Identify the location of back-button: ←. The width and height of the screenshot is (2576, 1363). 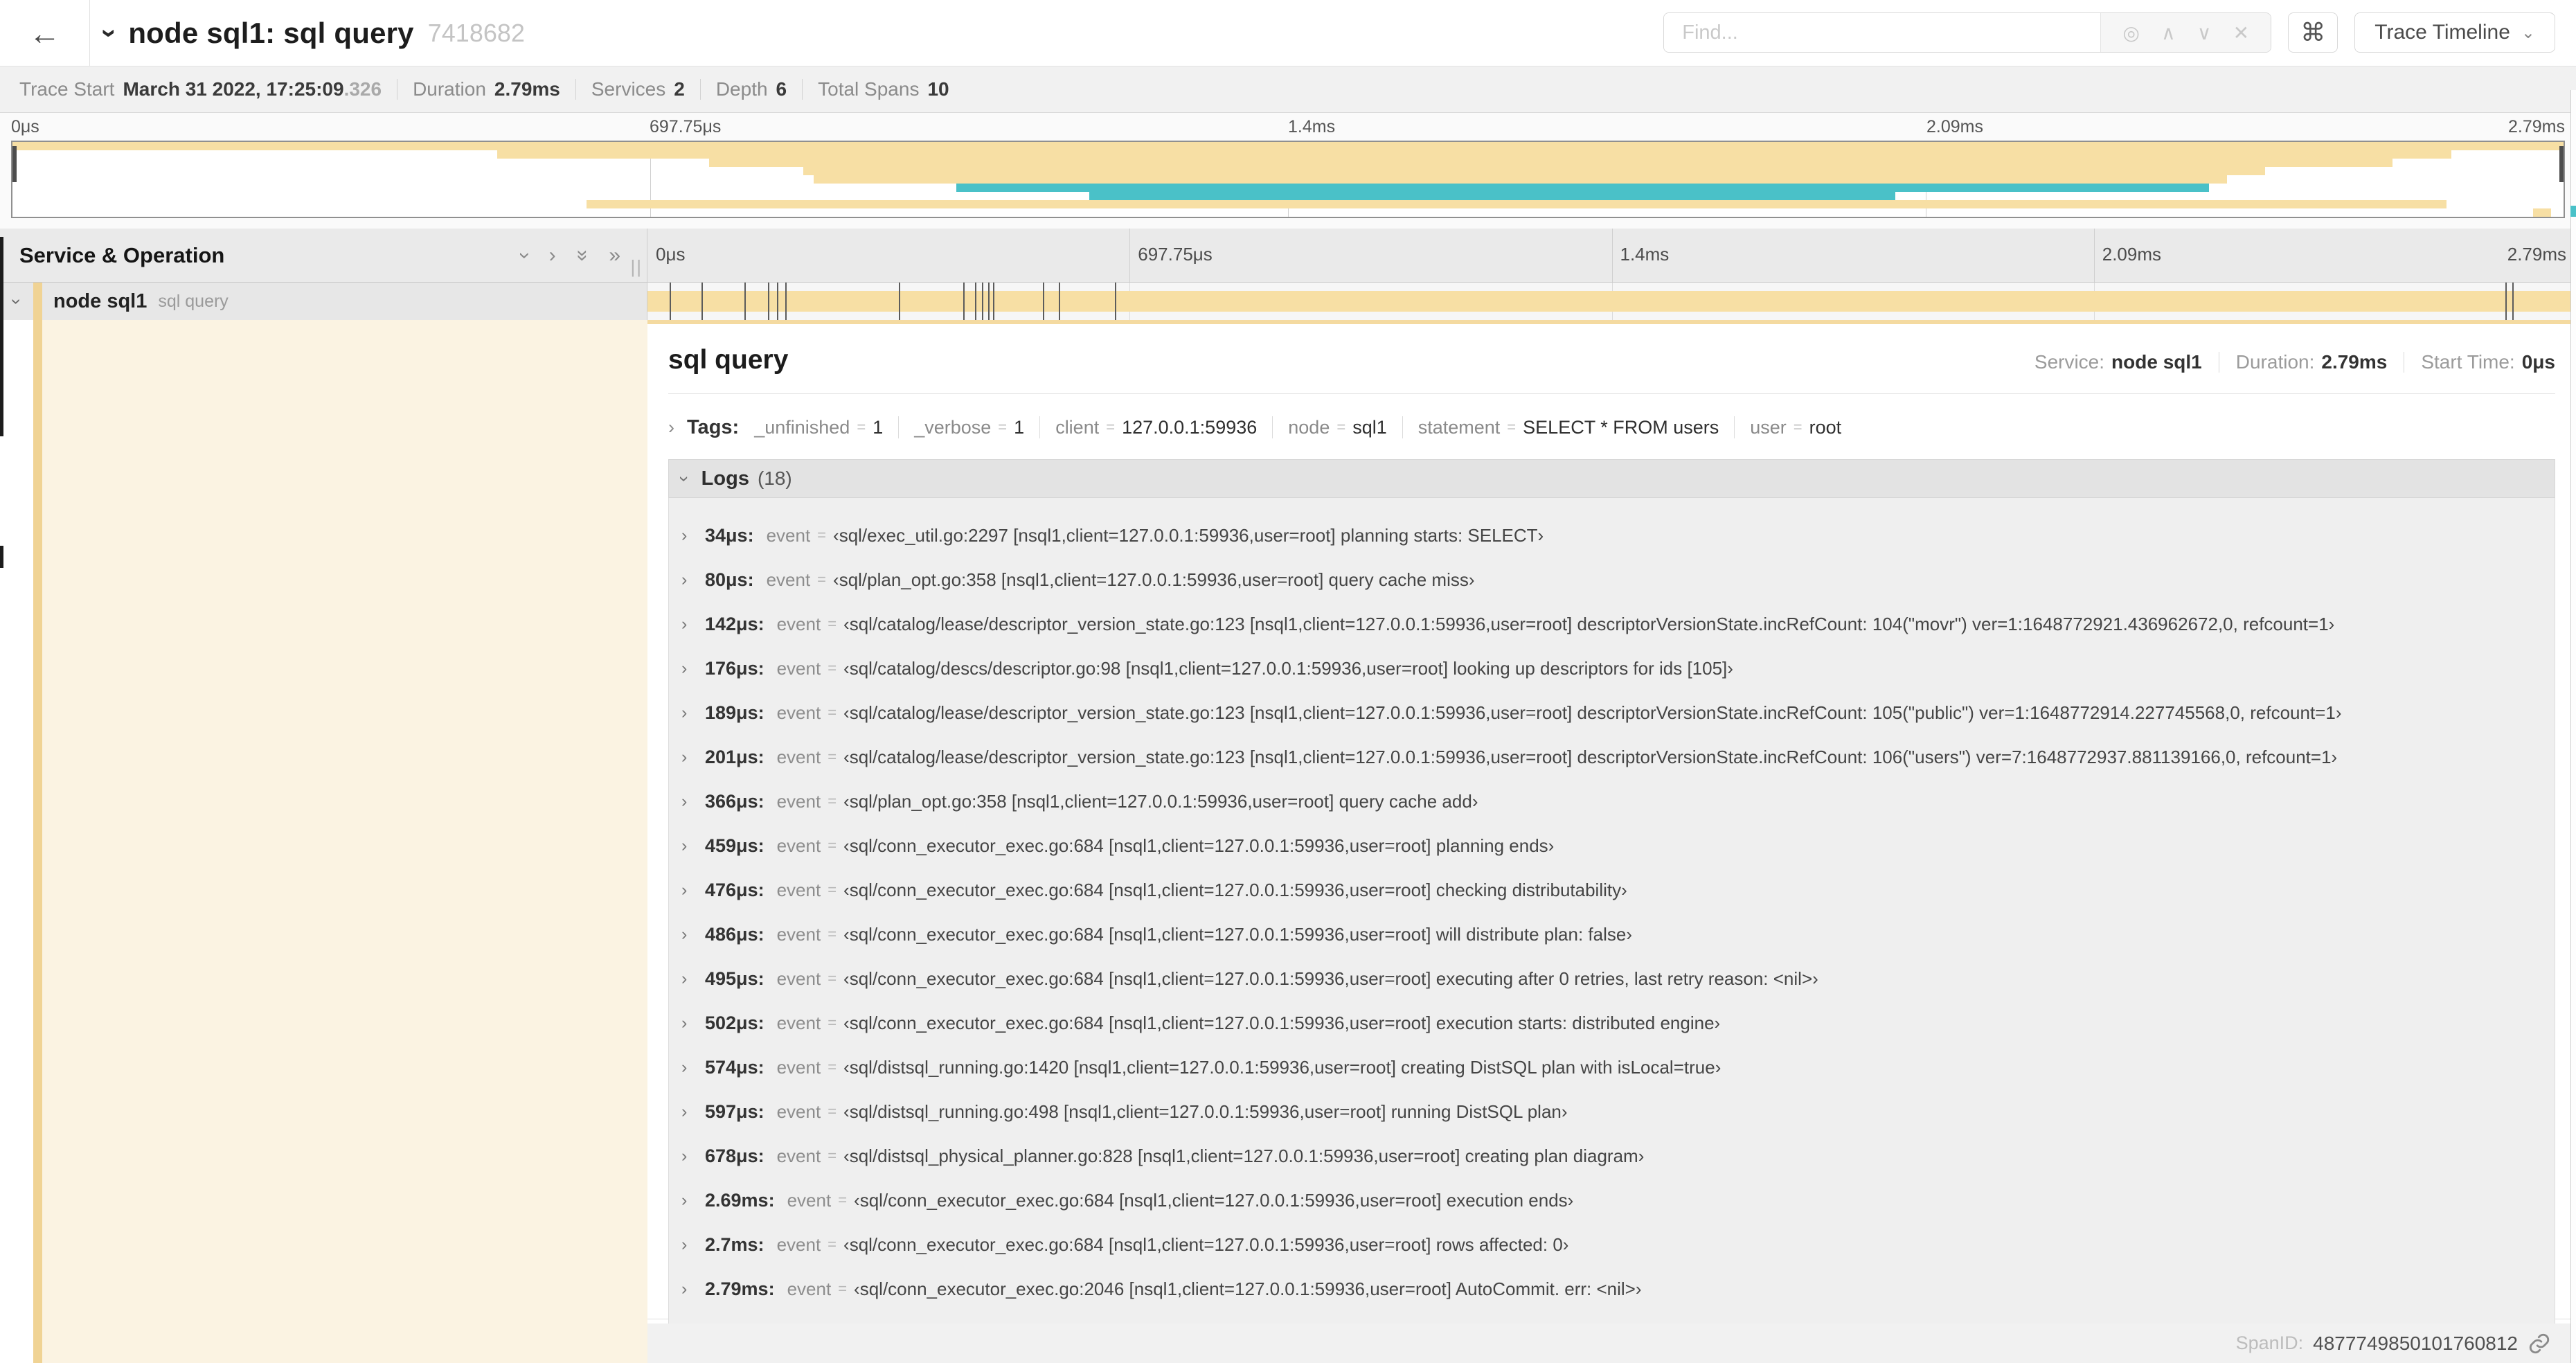
(45, 33).